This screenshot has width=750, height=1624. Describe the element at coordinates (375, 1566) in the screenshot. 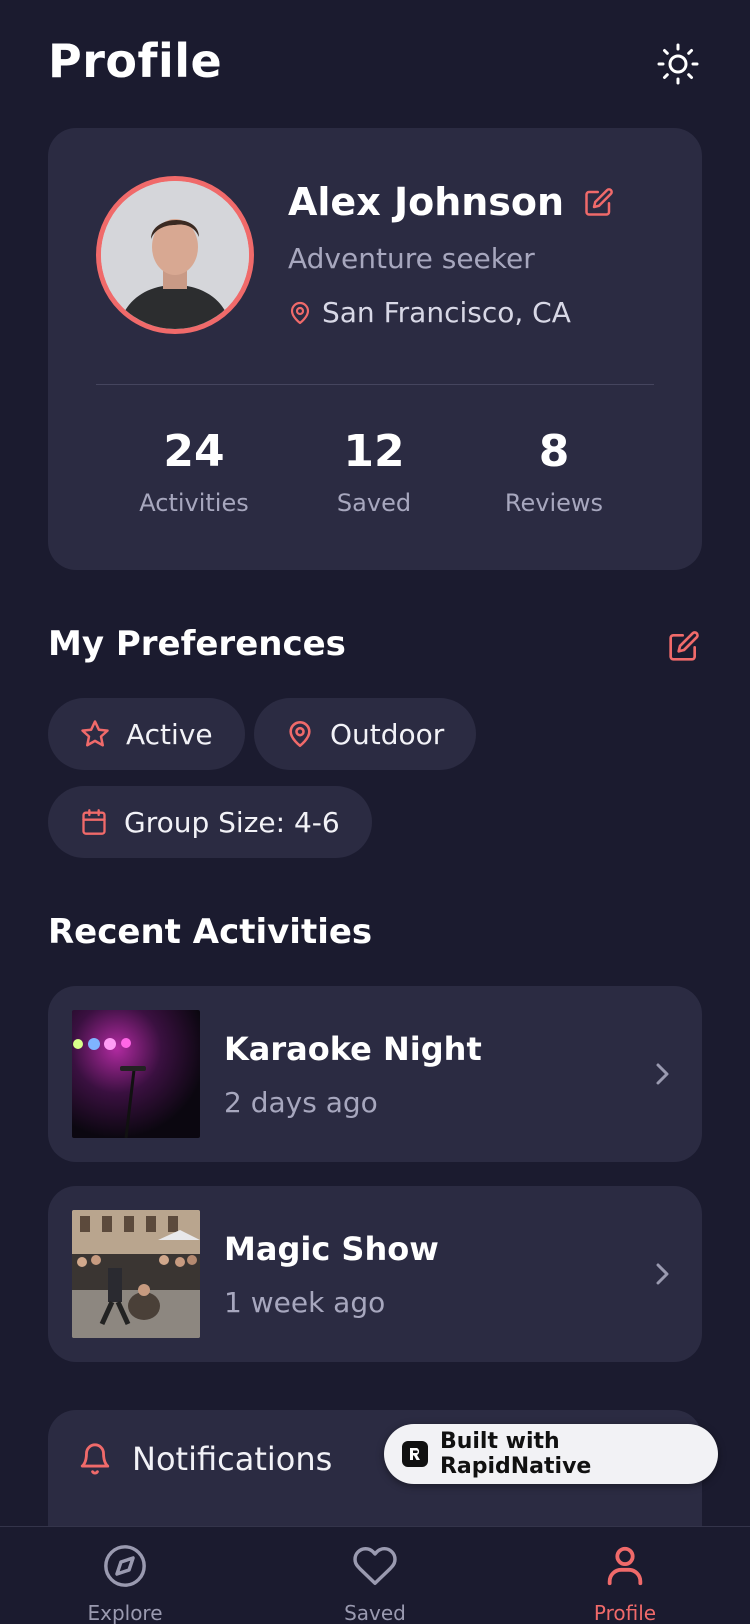

I see `heart-icon` at that location.